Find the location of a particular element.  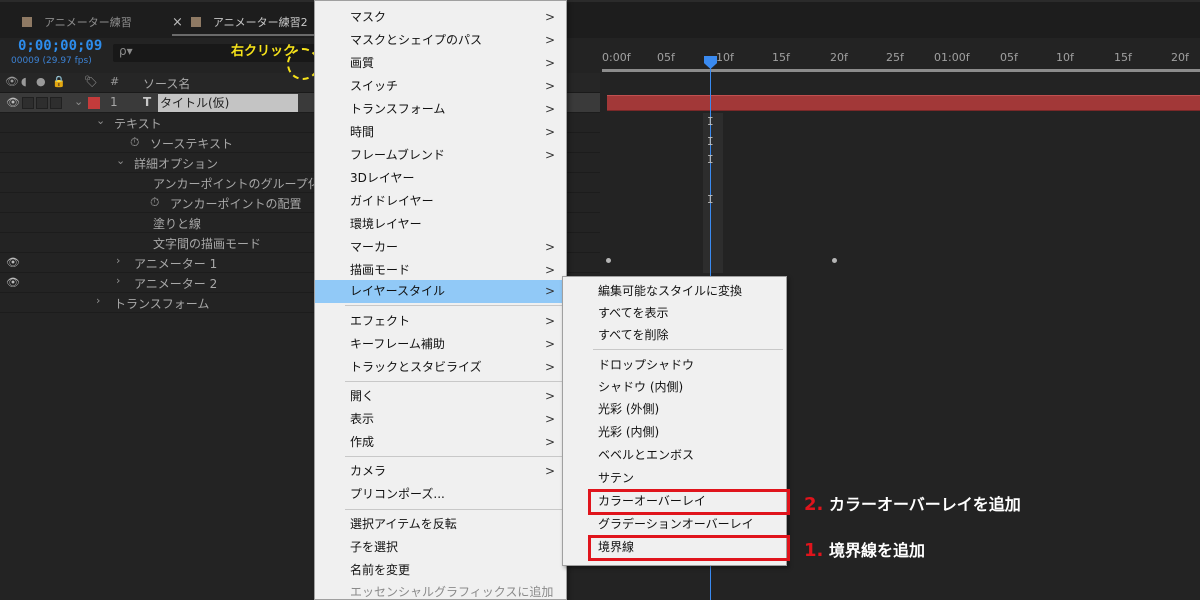

label-tag-icon: 🏷 is located at coordinates (91, 81).